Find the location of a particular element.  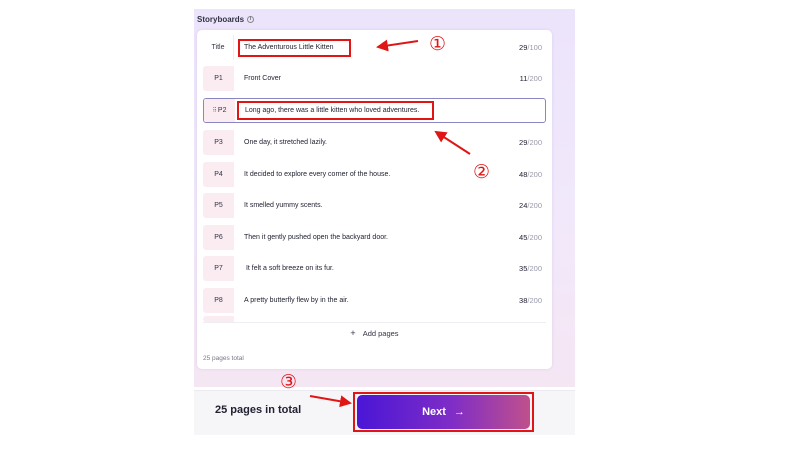

title-input: The Adventurous Little Kitten is located at coordinates (289, 47).